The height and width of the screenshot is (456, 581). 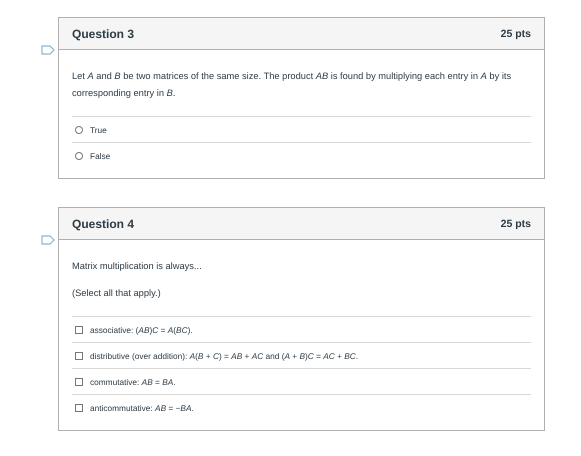 What do you see at coordinates (103, 33) in the screenshot?
I see `question-title: Question 3` at bounding box center [103, 33].